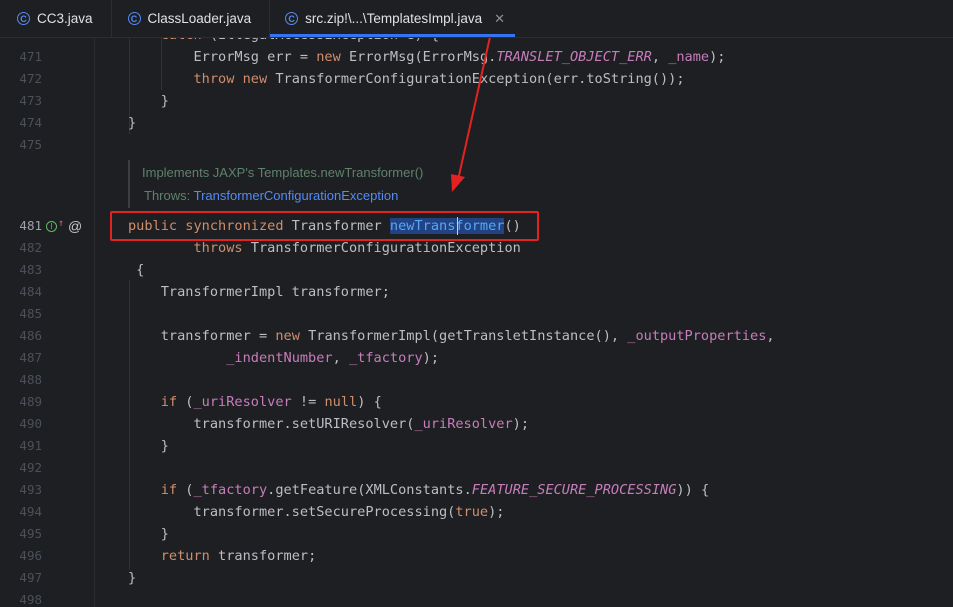 The image size is (953, 607). What do you see at coordinates (471, 115) in the screenshot?
I see `annotation-arrow` at bounding box center [471, 115].